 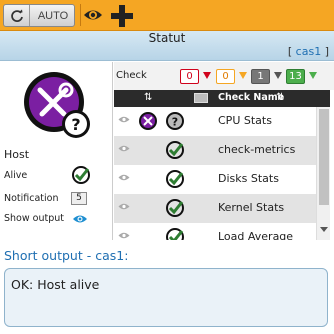 I want to click on table-row: Kernel Stats, so click(x=215, y=208).